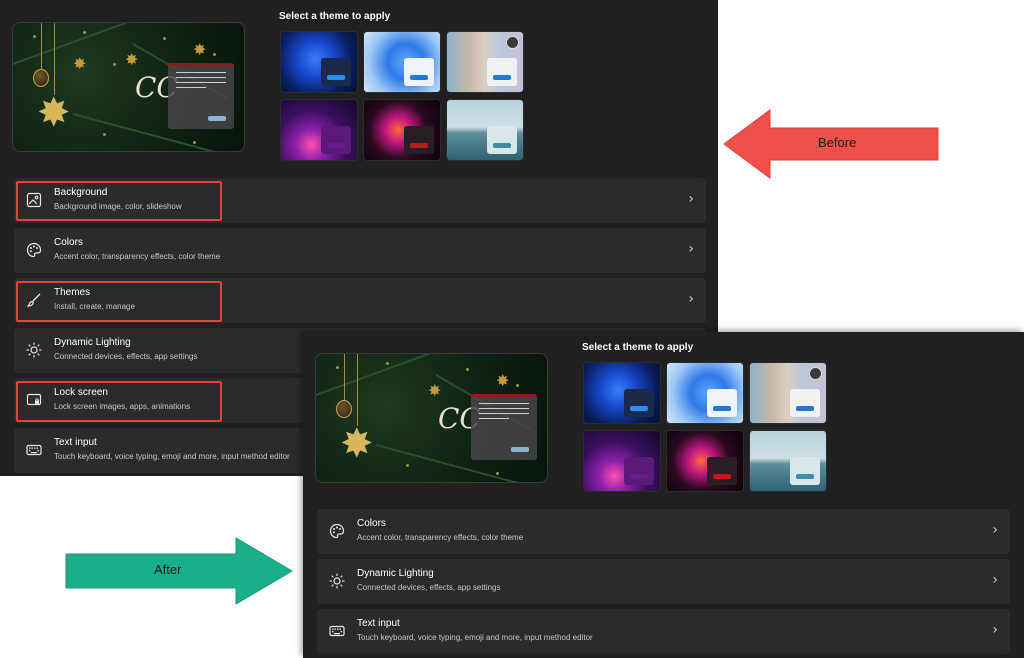 The width and height of the screenshot is (1024, 658). I want to click on highlight-background, so click(119, 201).